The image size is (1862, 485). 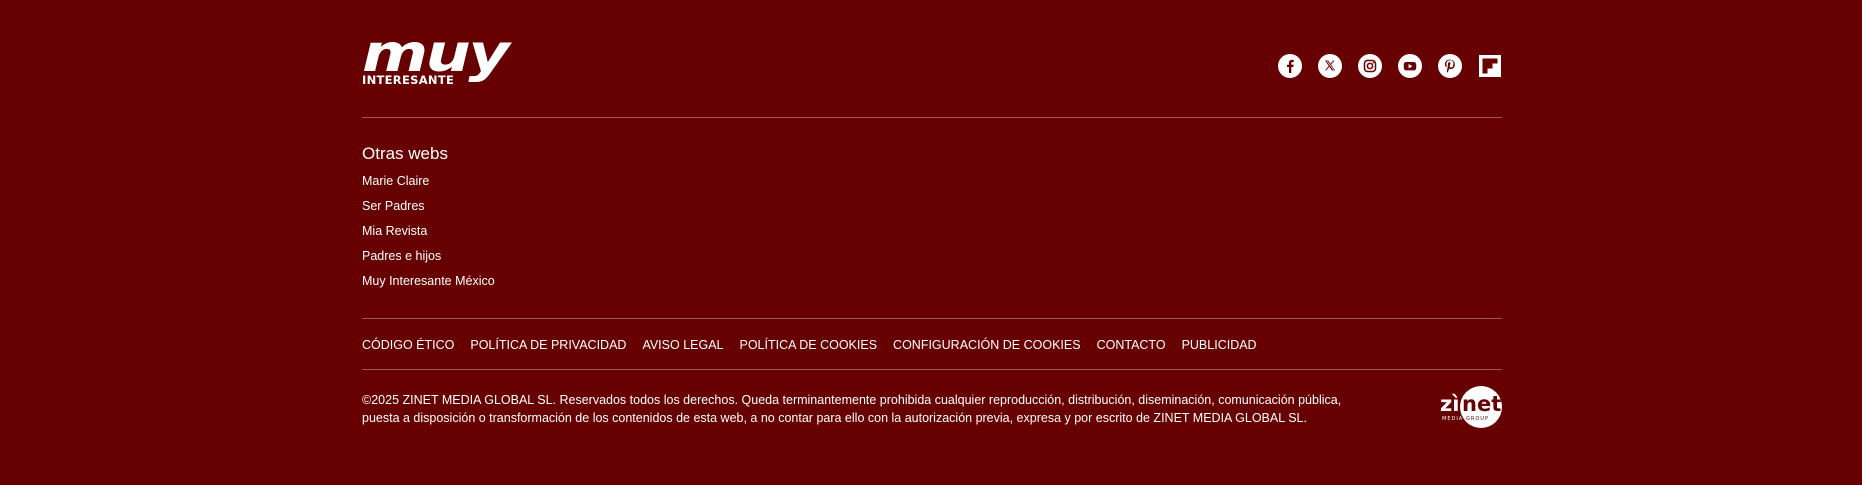 What do you see at coordinates (428, 281) in the screenshot?
I see `link-muy-interesante-mexico: Muy Interesante México` at bounding box center [428, 281].